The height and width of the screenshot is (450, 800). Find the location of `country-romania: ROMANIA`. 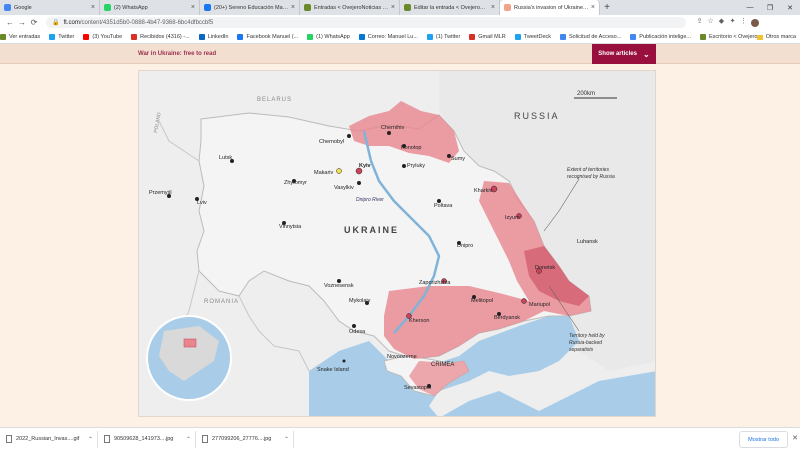

country-romania: ROMANIA is located at coordinates (221, 302).